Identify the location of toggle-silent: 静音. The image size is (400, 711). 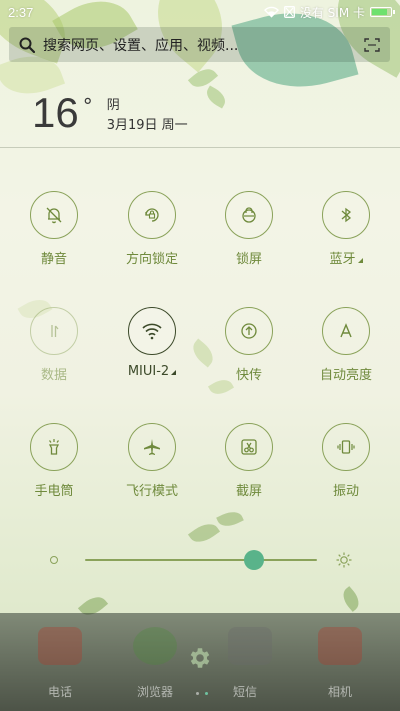
(54, 229).